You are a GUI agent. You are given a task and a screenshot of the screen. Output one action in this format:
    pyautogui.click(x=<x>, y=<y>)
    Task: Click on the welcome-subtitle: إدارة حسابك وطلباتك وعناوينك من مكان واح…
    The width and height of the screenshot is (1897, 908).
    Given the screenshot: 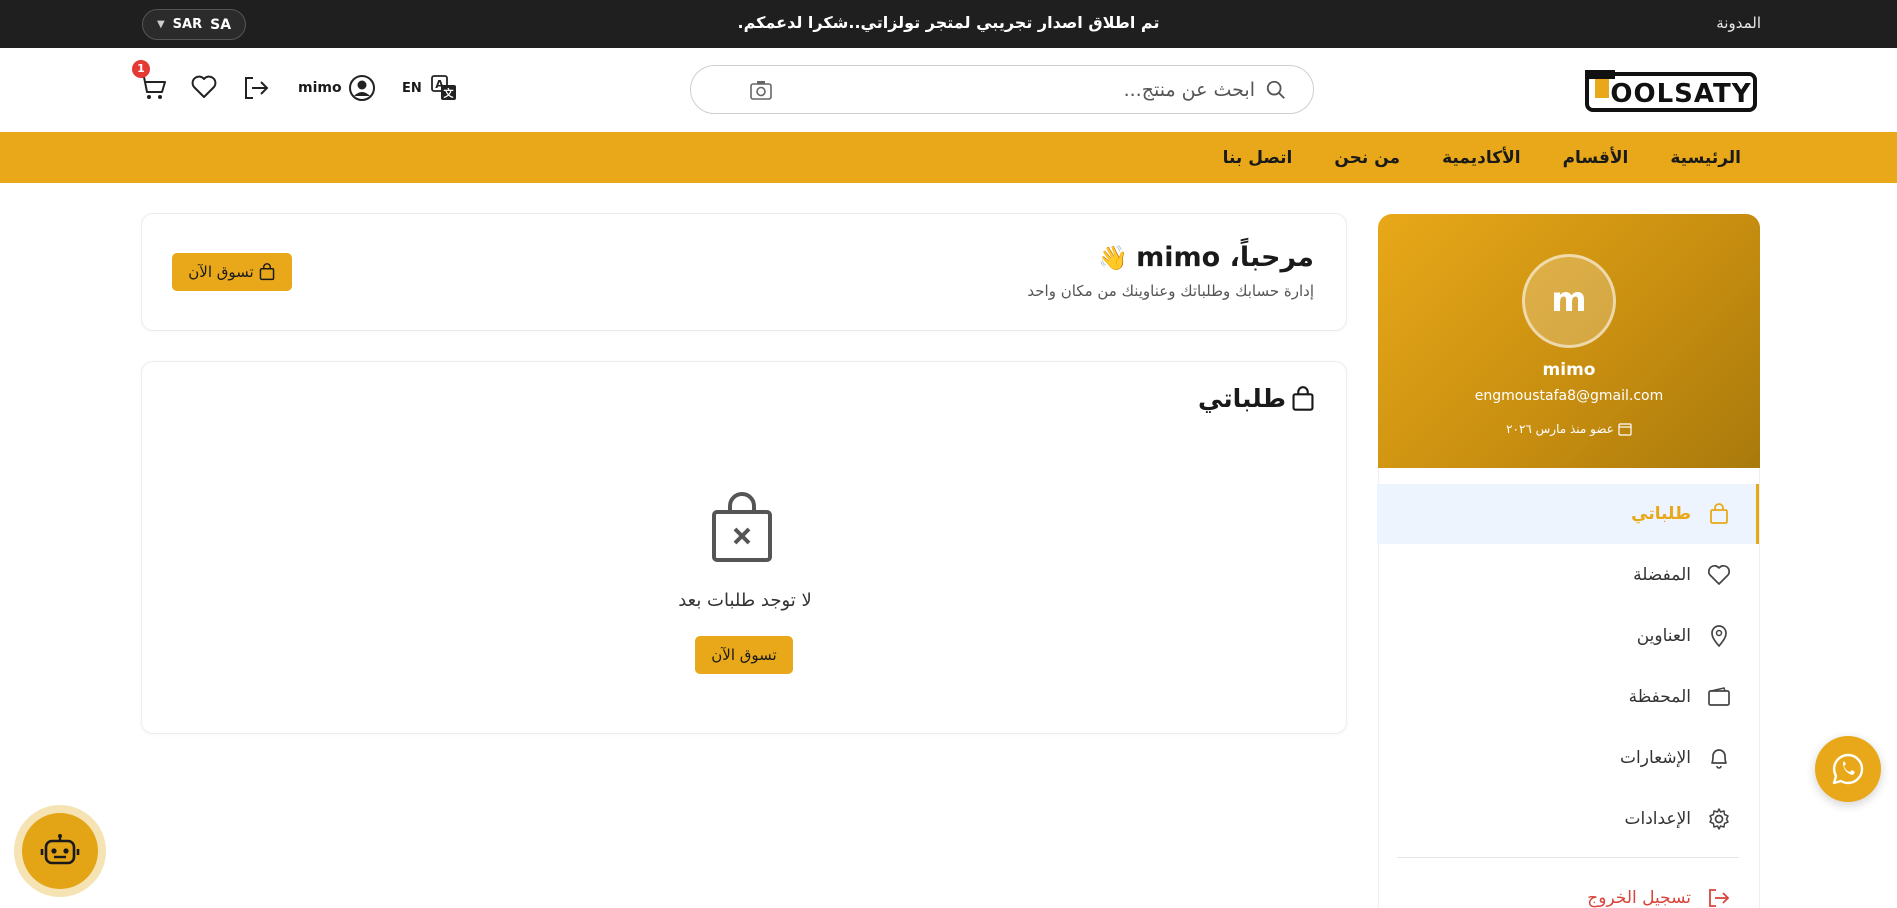 What is the action you would take?
    pyautogui.click(x=1170, y=291)
    